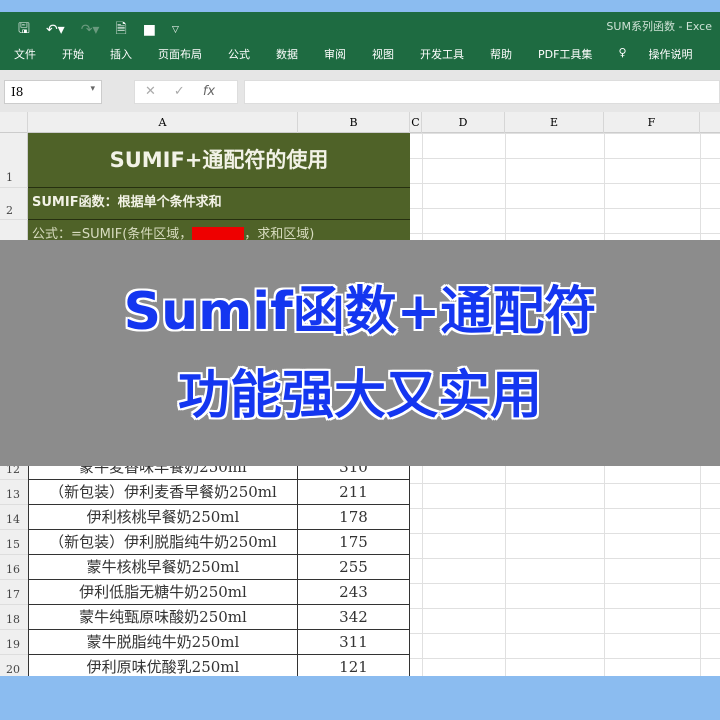  What do you see at coordinates (150, 92) in the screenshot?
I see `cancel-icon: ✕` at bounding box center [150, 92].